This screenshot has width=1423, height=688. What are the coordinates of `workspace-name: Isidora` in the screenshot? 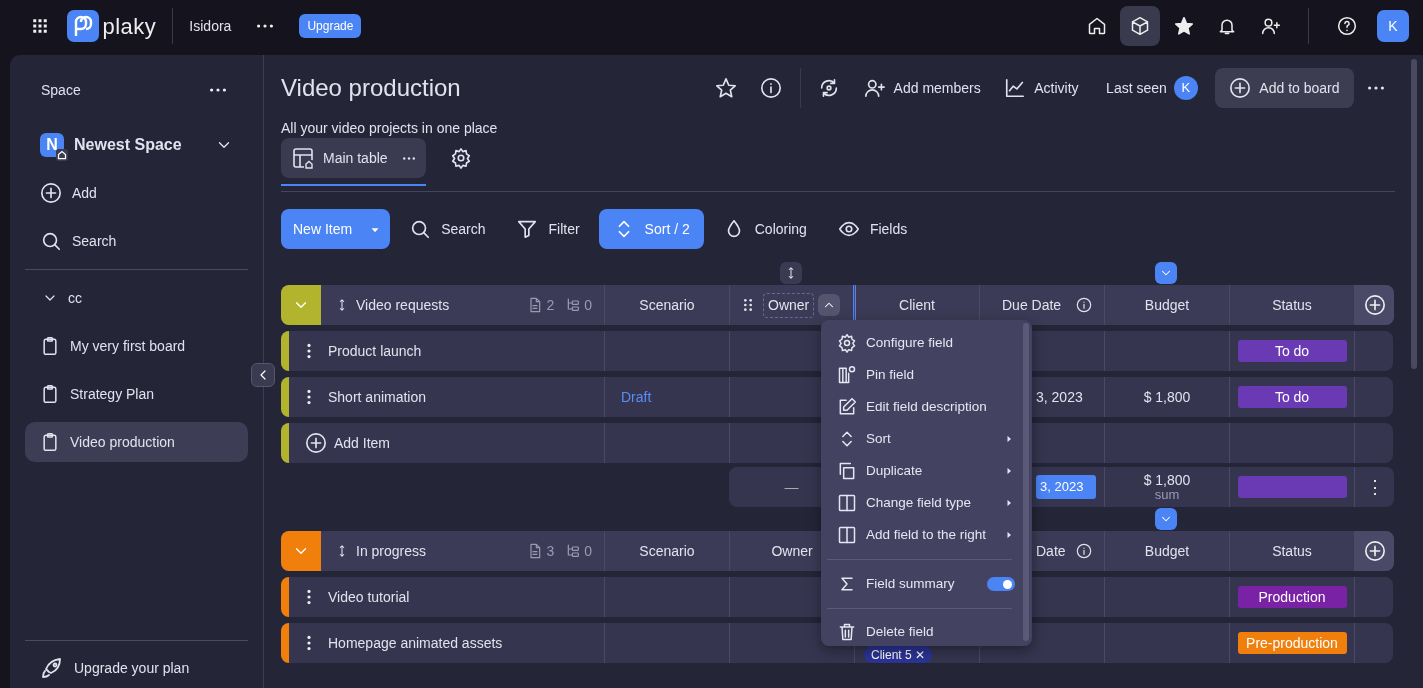 It's located at (210, 26).